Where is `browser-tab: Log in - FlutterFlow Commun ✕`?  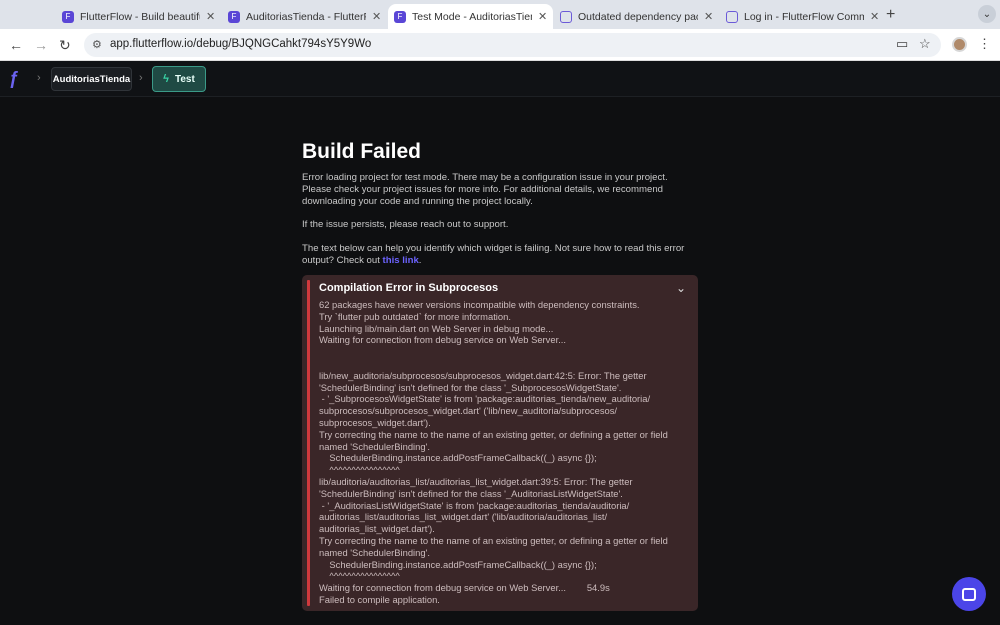
browser-tab: Log in - FlutterFlow Commun ✕ is located at coordinates (802, 16).